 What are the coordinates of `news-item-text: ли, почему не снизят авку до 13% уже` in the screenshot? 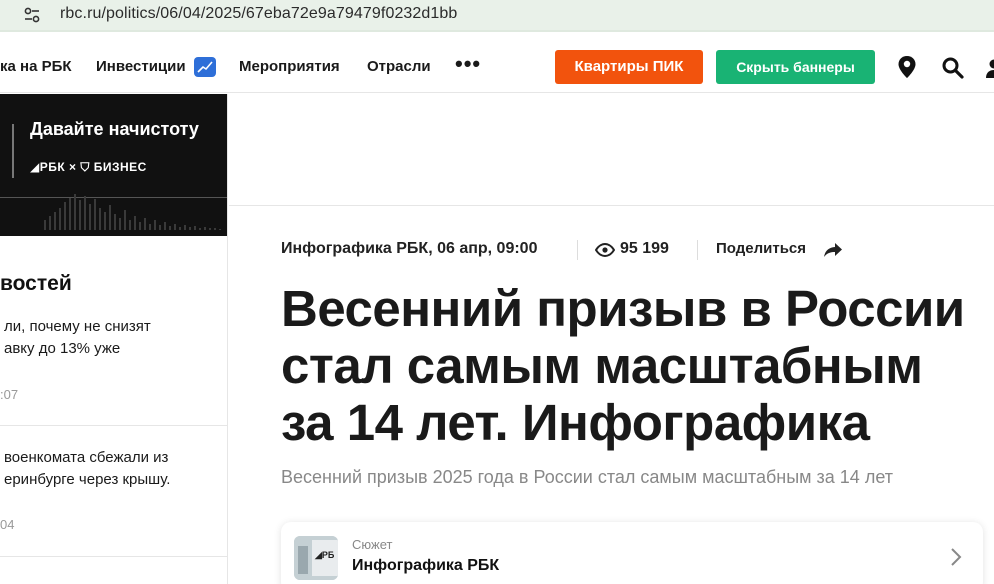 It's located at (114, 338).